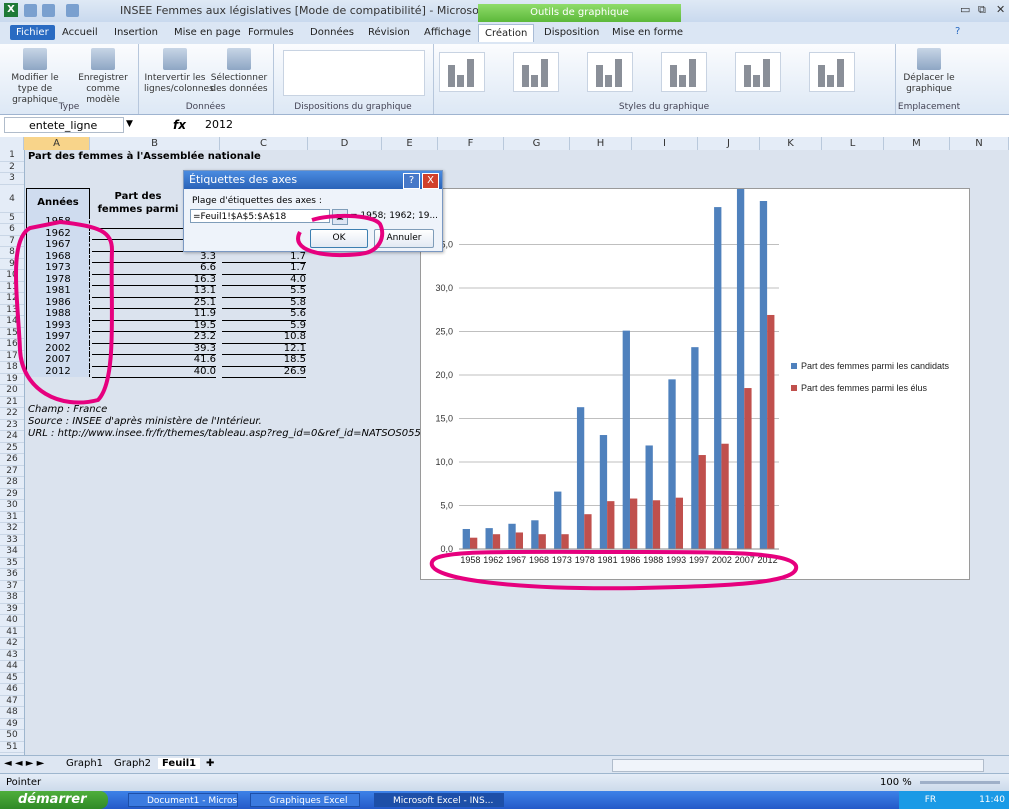  What do you see at coordinates (24, 782) in the screenshot?
I see `status-mode: Pointer` at bounding box center [24, 782].